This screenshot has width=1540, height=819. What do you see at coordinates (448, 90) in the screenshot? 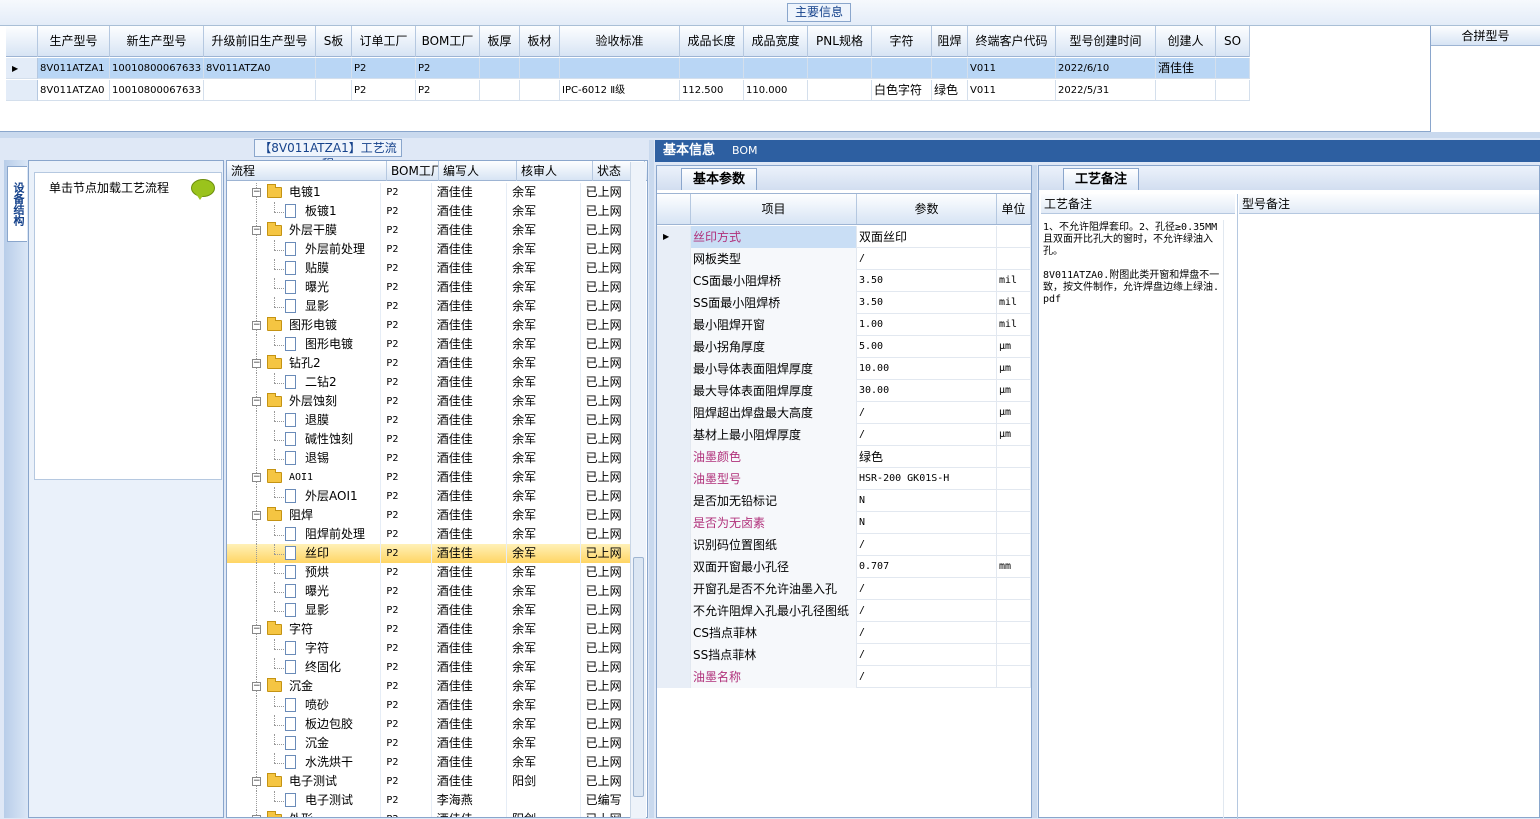
I see `table-cell: P2` at bounding box center [448, 90].